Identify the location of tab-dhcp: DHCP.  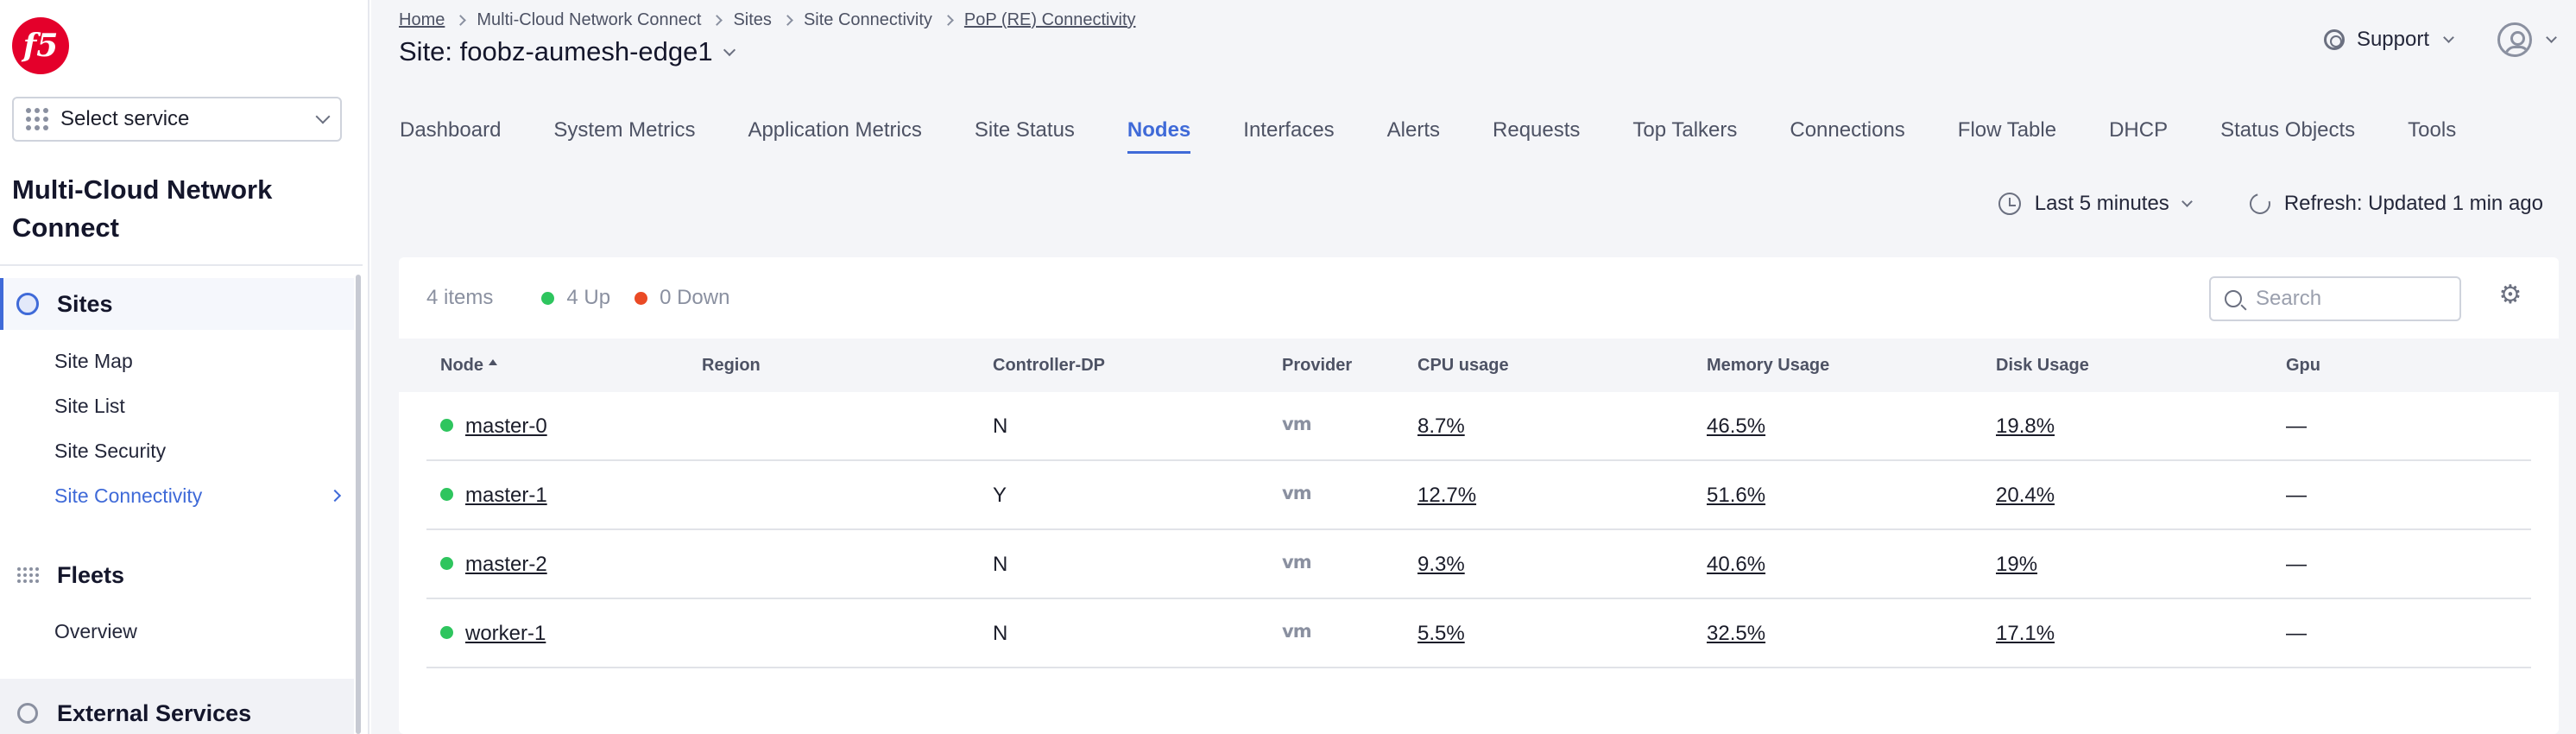
(2138, 135).